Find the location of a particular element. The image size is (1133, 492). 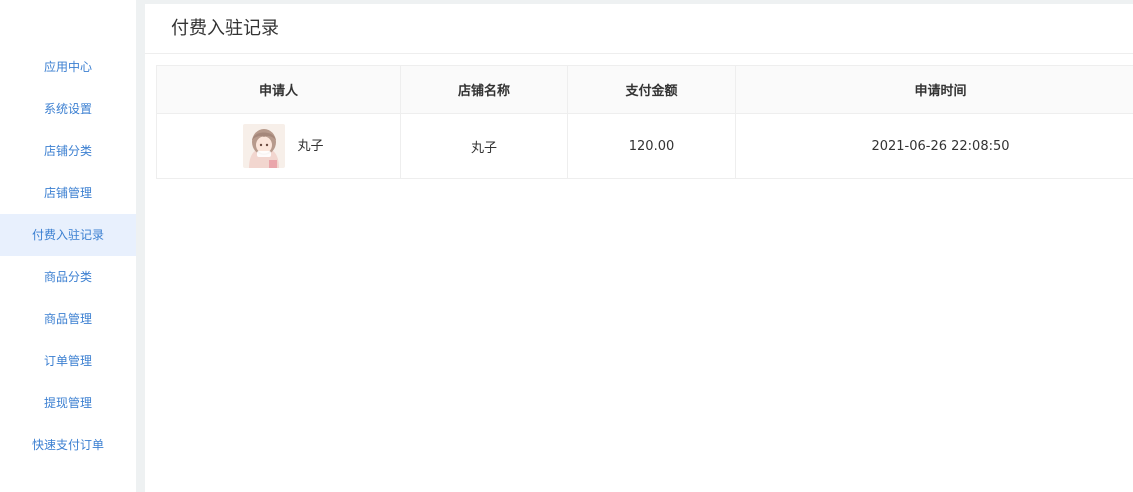

sidebar-item-shop-management: 店铺管理 is located at coordinates (68, 193).